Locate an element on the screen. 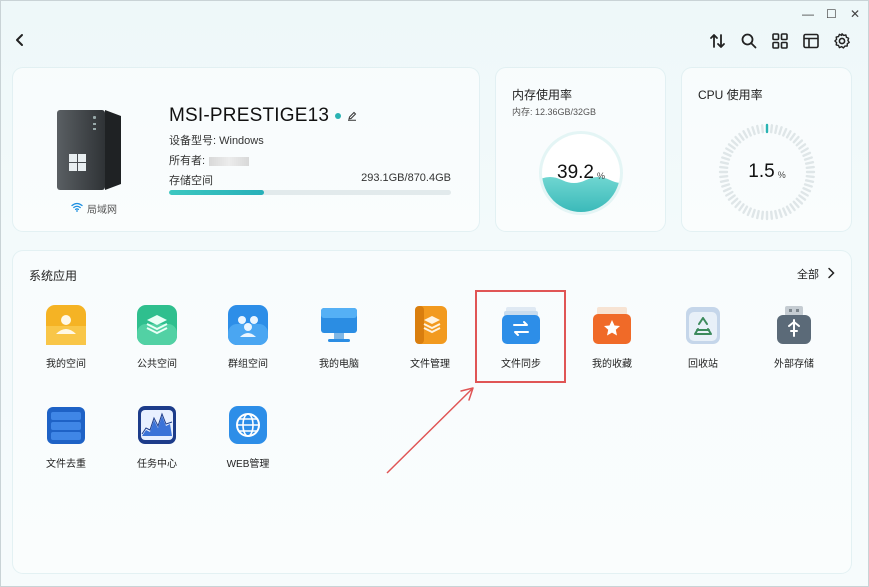 Image resolution: width=869 pixels, height=587 pixels. storage-label: 存储空间 is located at coordinates (191, 181).